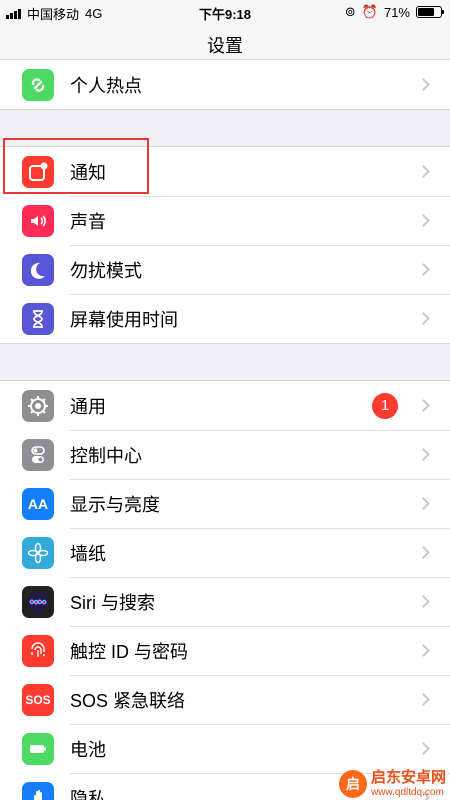  I want to click on speaker-icon, so click(38, 220).